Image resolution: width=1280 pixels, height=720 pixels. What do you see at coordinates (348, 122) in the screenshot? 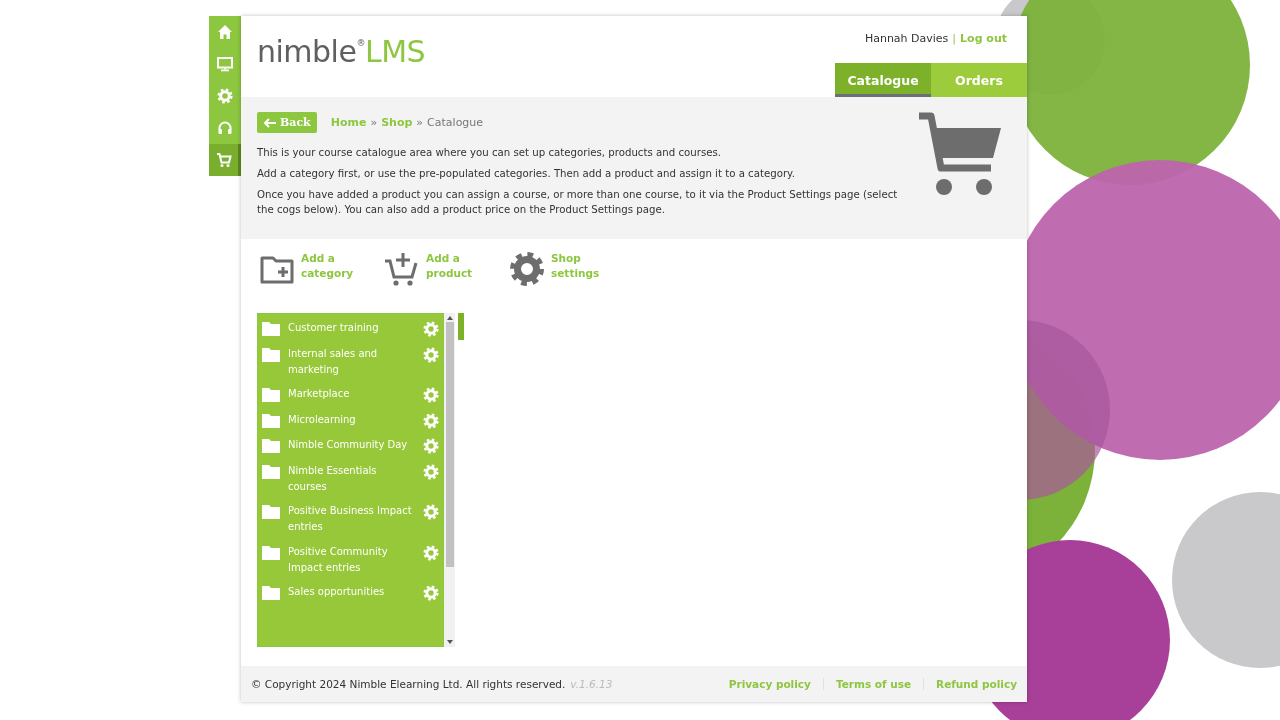
I see `breadcrumb-link: Home` at bounding box center [348, 122].